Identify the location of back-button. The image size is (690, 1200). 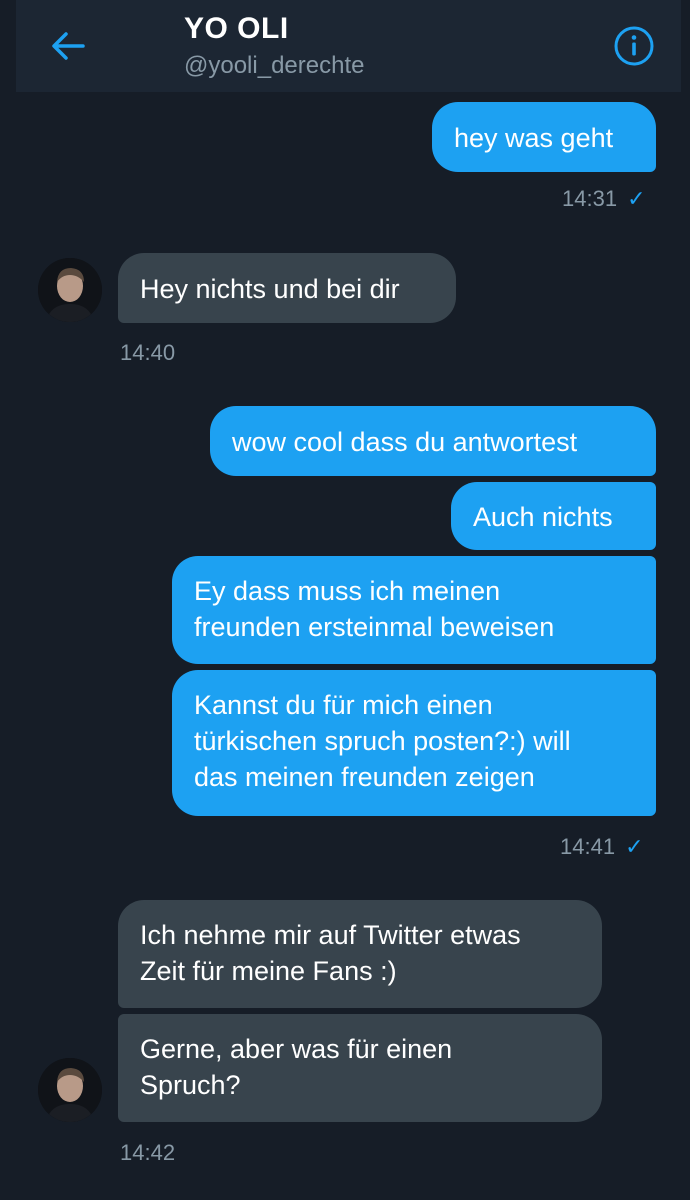
(68, 46).